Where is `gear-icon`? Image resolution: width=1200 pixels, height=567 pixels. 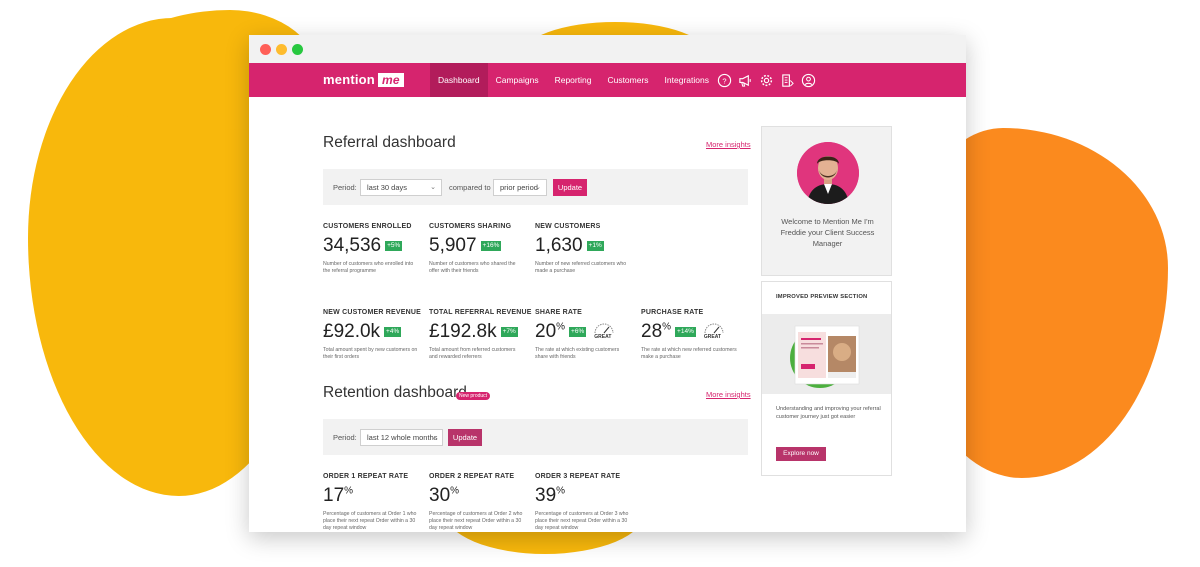 gear-icon is located at coordinates (766, 80).